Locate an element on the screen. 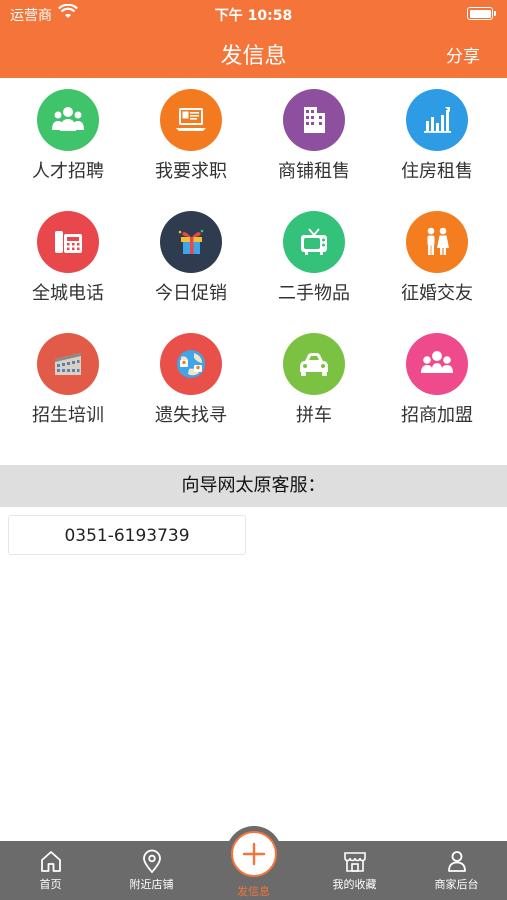 This screenshot has height=900, width=507. tab-label: 我的收藏 is located at coordinates (354, 884).